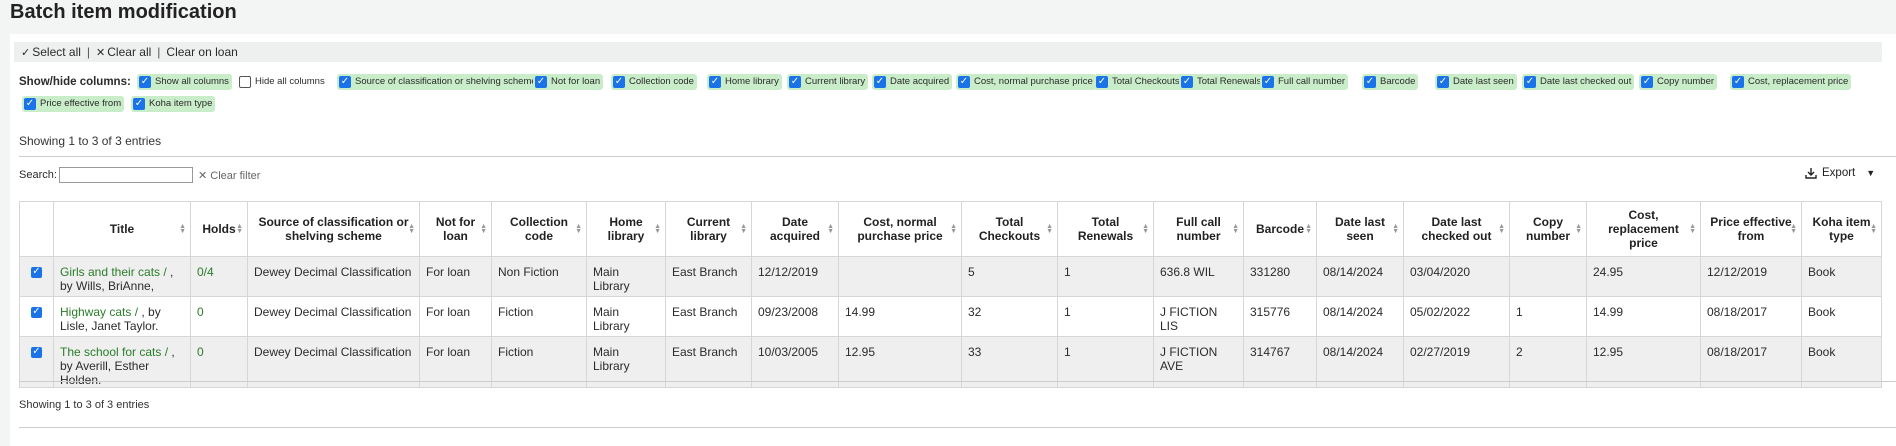 The width and height of the screenshot is (1896, 446). What do you see at coordinates (708, 229) in the screenshot?
I see `column-header: Current library ▲ ▼` at bounding box center [708, 229].